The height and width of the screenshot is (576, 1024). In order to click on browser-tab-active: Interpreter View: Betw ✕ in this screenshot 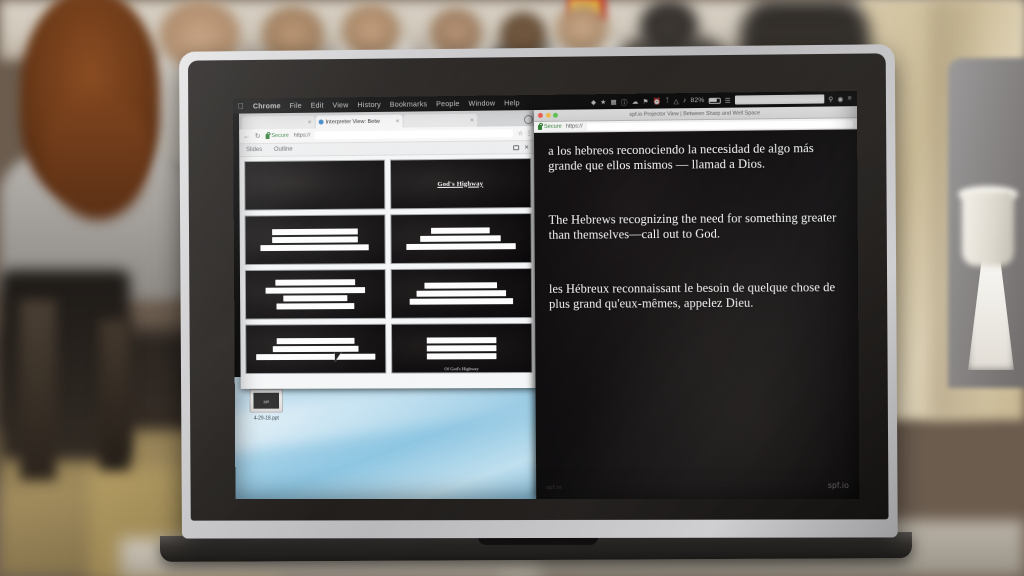, I will do `click(359, 121)`.